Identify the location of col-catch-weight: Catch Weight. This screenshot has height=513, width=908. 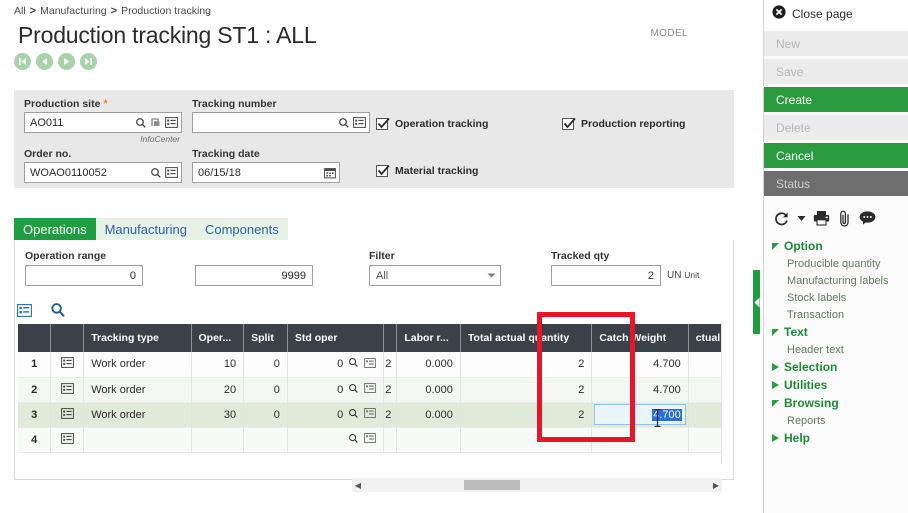
(640, 338).